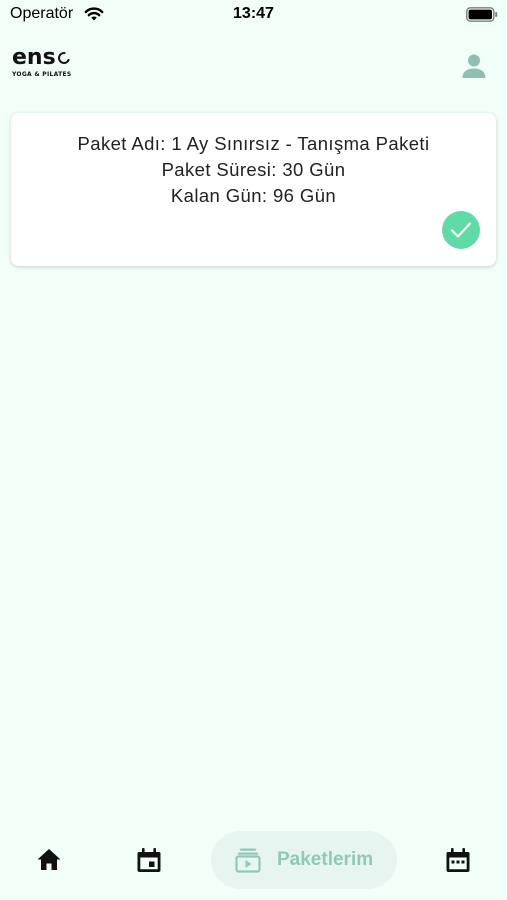 The width and height of the screenshot is (507, 900). I want to click on packages-icon, so click(248, 860).